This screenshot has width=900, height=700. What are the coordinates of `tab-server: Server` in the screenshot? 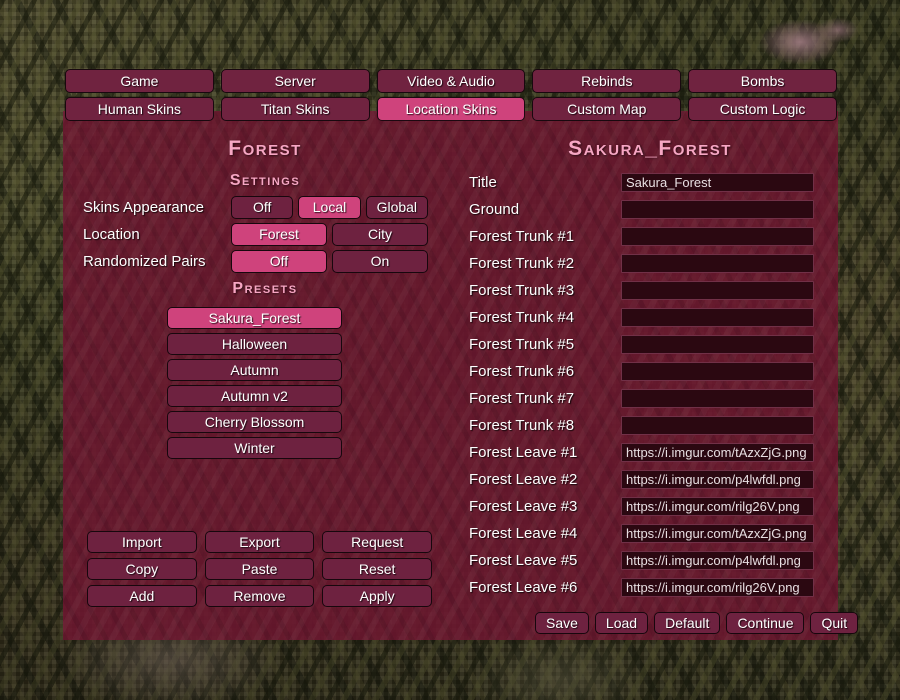 It's located at (295, 81).